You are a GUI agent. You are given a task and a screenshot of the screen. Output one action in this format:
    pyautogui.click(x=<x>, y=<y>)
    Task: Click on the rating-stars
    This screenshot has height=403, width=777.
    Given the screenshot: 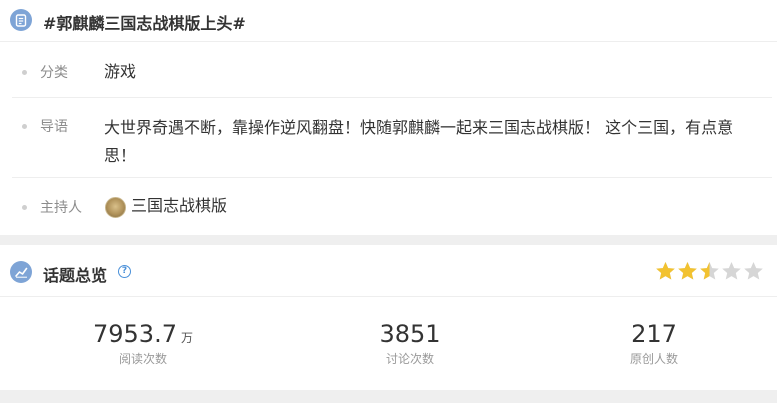 What is the action you would take?
    pyautogui.click(x=709, y=271)
    